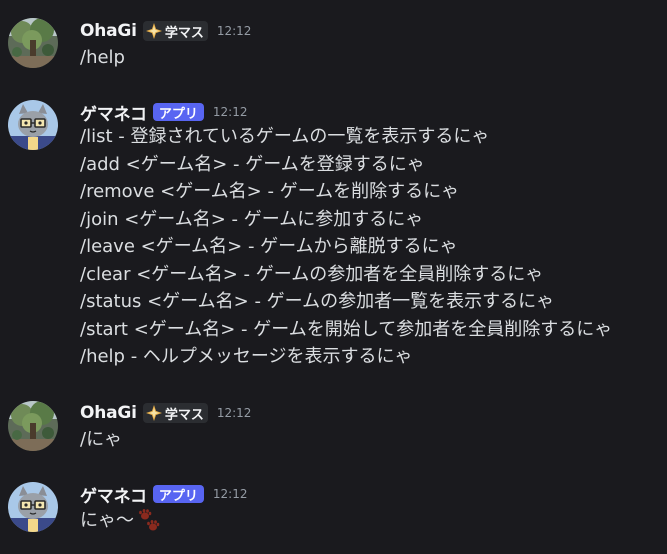 The image size is (667, 554). Describe the element at coordinates (312, 274) in the screenshot. I see `message-line: /clear <ゲーム名> - ゲームの参加者を全員削除するにゃ` at that location.